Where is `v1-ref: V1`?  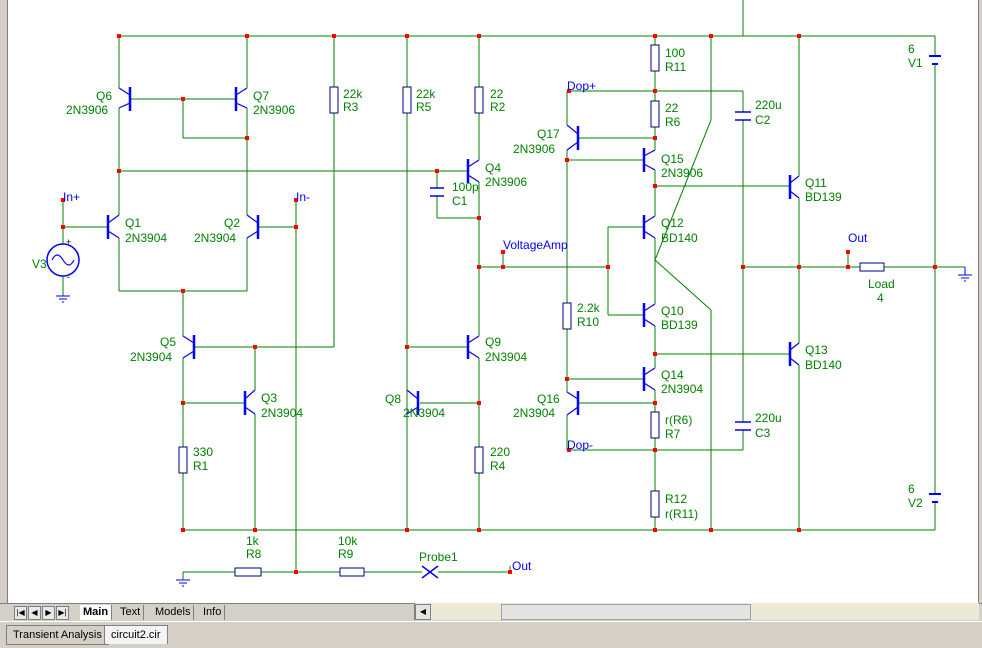
v1-ref: V1 is located at coordinates (915, 63).